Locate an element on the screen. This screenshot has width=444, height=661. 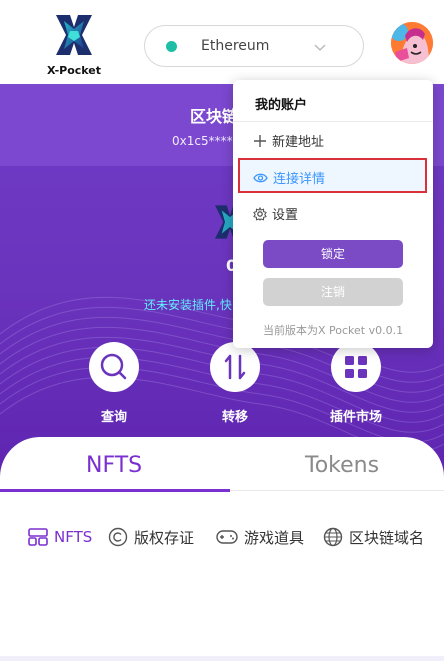
network-label: Ethereum is located at coordinates (235, 46).